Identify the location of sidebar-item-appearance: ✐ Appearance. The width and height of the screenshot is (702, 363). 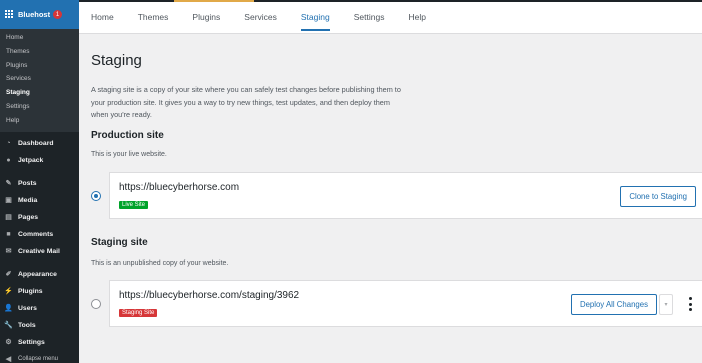
(39, 274).